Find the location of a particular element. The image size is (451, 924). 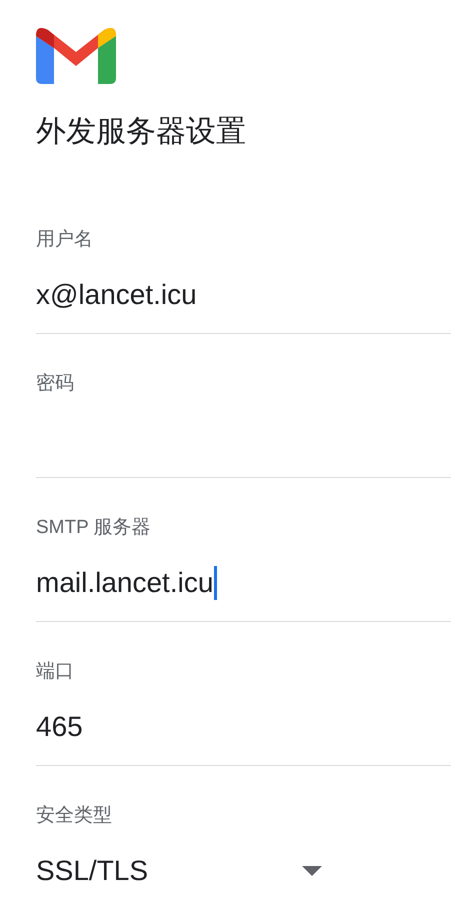

dropdown: SSL/TLS is located at coordinates (183, 871).